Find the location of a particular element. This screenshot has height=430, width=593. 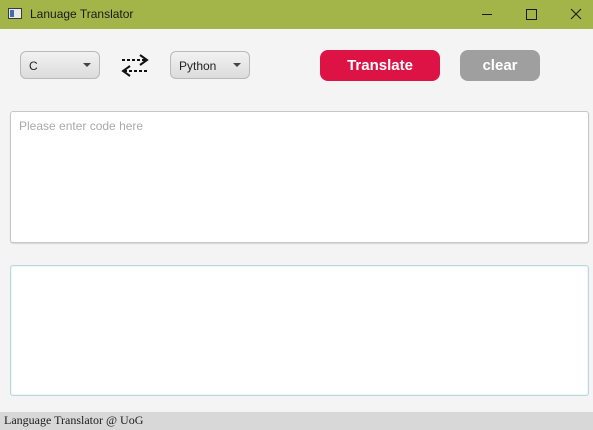

status-bar: Language Translator @ UoG is located at coordinates (296, 421).